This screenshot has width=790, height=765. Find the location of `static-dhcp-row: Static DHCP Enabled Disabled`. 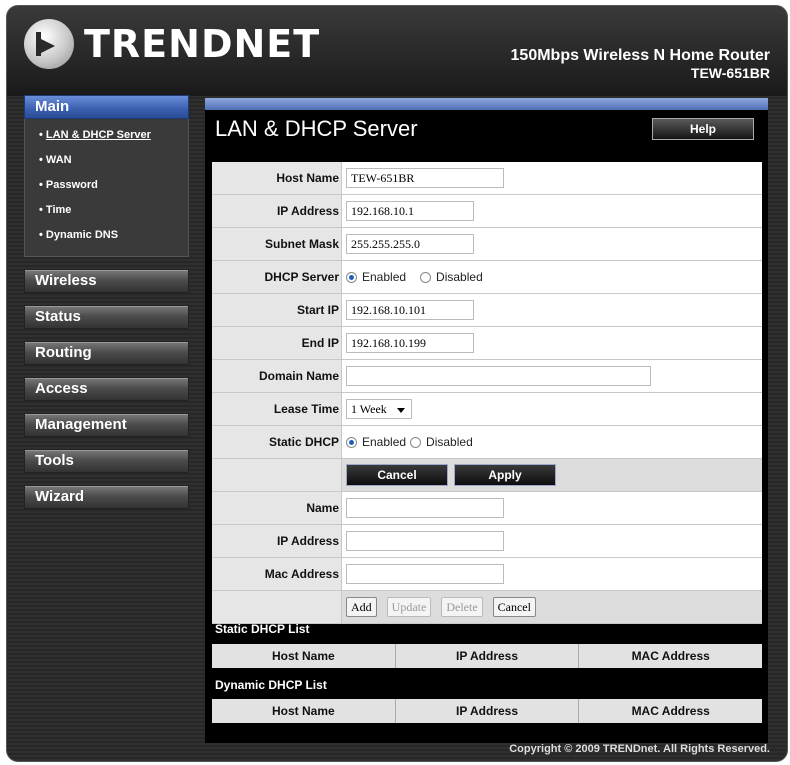

static-dhcp-row: Static DHCP Enabled Disabled is located at coordinates (487, 442).